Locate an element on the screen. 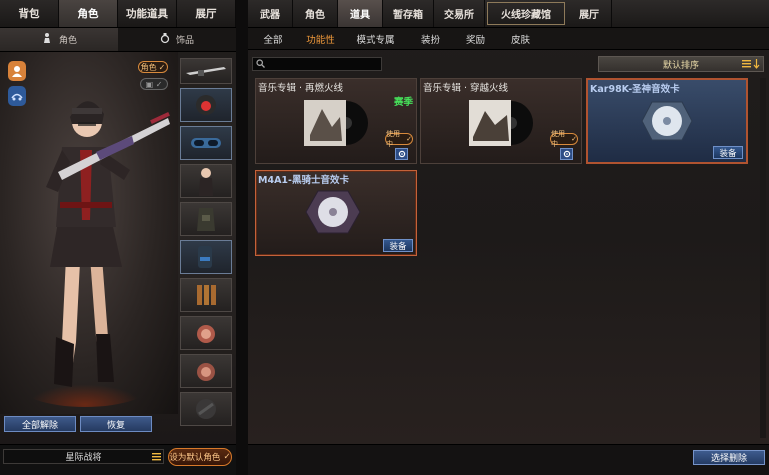  remove-all-button: 全部解除 is located at coordinates (40, 424).